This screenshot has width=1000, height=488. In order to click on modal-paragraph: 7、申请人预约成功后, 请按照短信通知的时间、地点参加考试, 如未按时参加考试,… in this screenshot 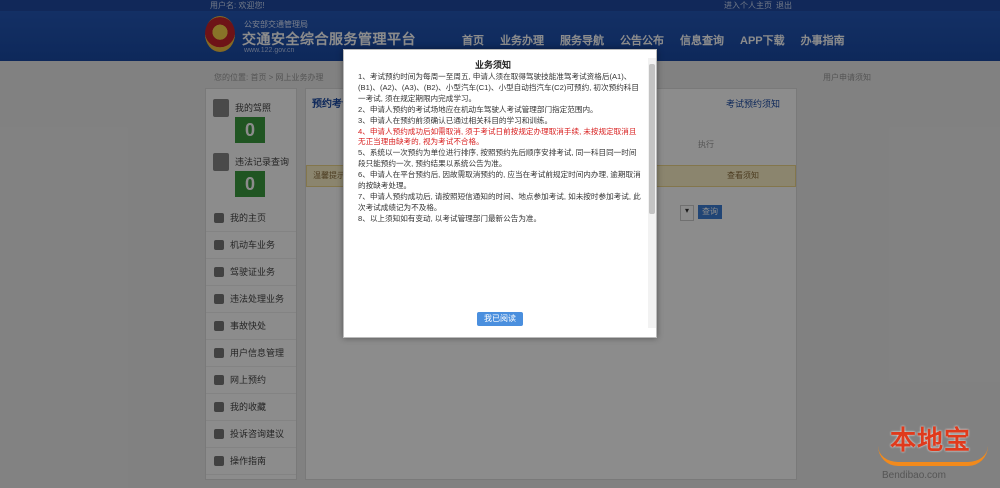, I will do `click(499, 201)`.